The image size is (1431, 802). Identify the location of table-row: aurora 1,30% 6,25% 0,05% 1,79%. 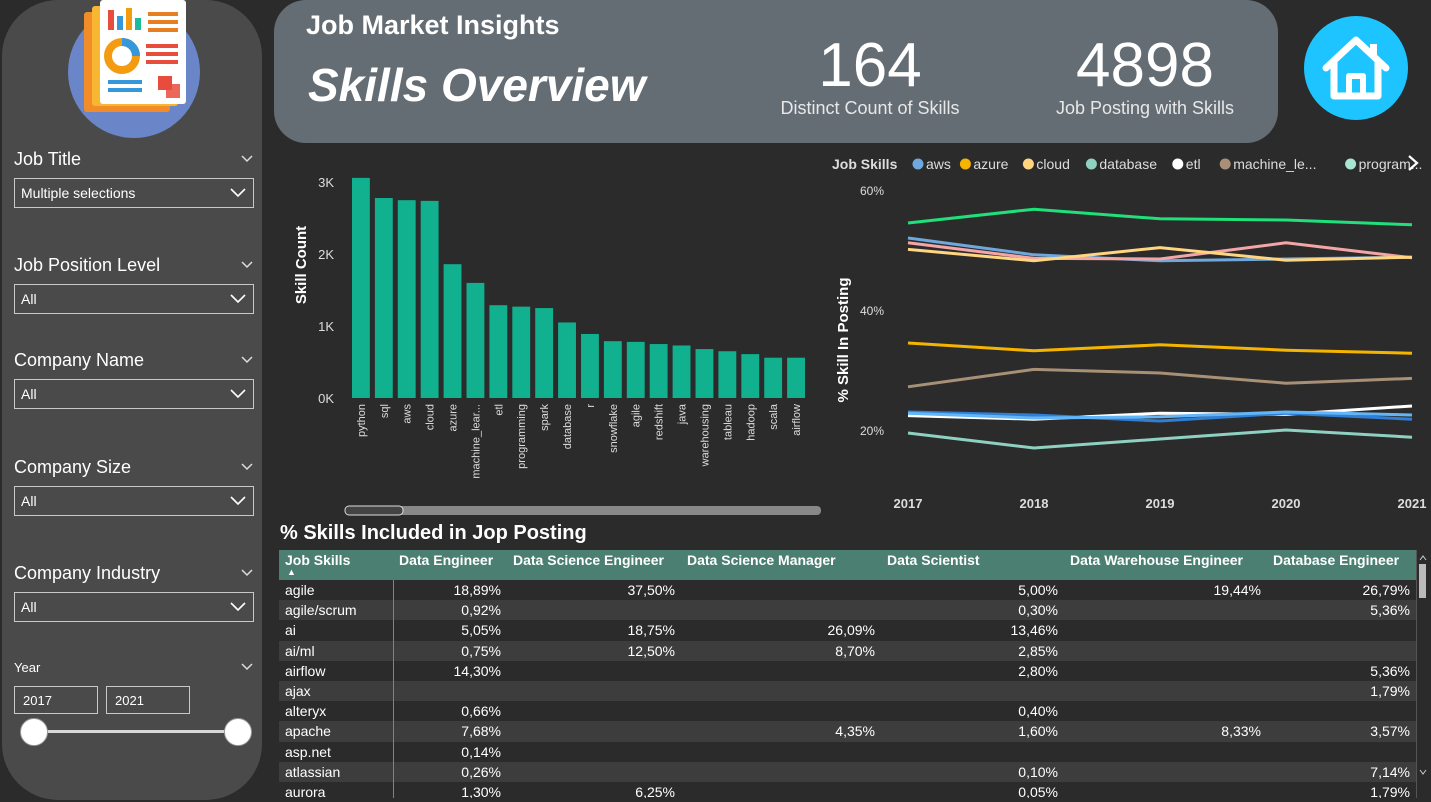
(847, 789).